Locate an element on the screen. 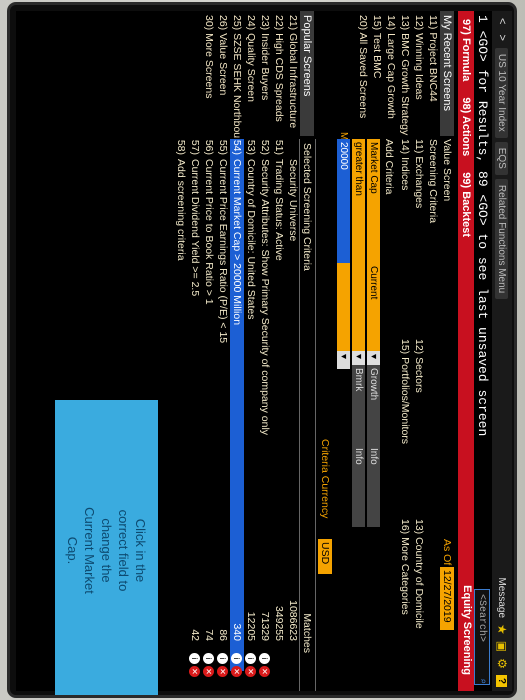 Image resolution: width=525 pixels, height=700 pixels. criteria-row: Security Universe 1086623 is located at coordinates (293, 405).